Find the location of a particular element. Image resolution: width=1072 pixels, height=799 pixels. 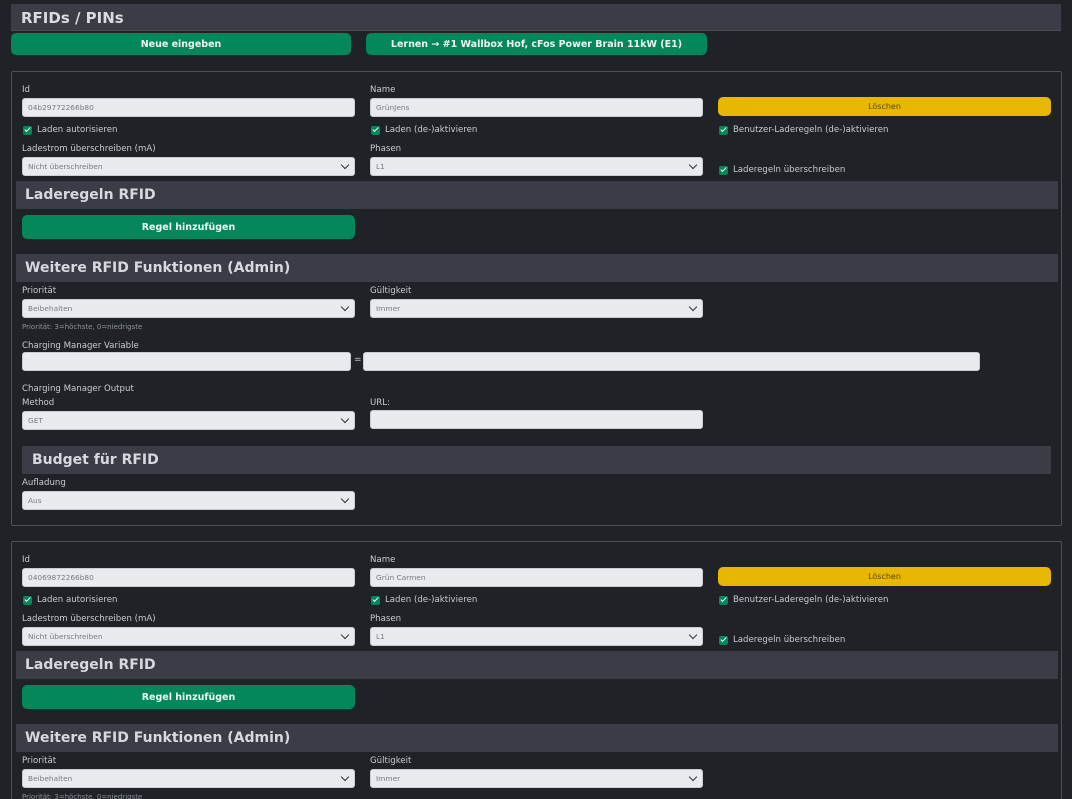

name-value: Grün Carmen is located at coordinates (401, 577).